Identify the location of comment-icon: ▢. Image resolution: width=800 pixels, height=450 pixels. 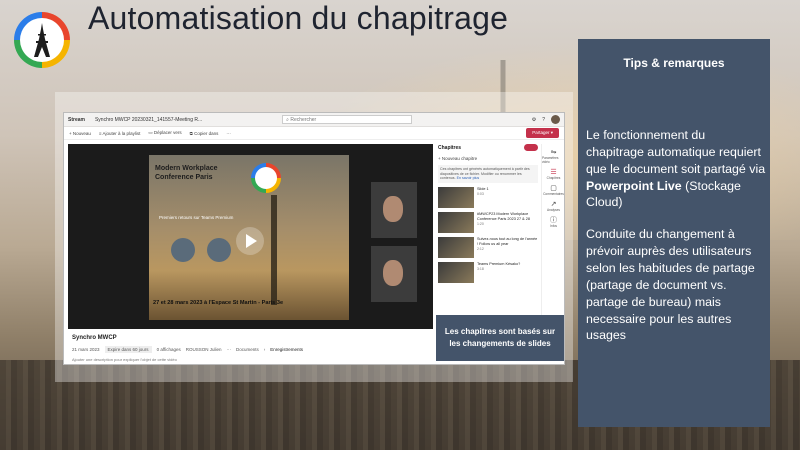
(553, 188).